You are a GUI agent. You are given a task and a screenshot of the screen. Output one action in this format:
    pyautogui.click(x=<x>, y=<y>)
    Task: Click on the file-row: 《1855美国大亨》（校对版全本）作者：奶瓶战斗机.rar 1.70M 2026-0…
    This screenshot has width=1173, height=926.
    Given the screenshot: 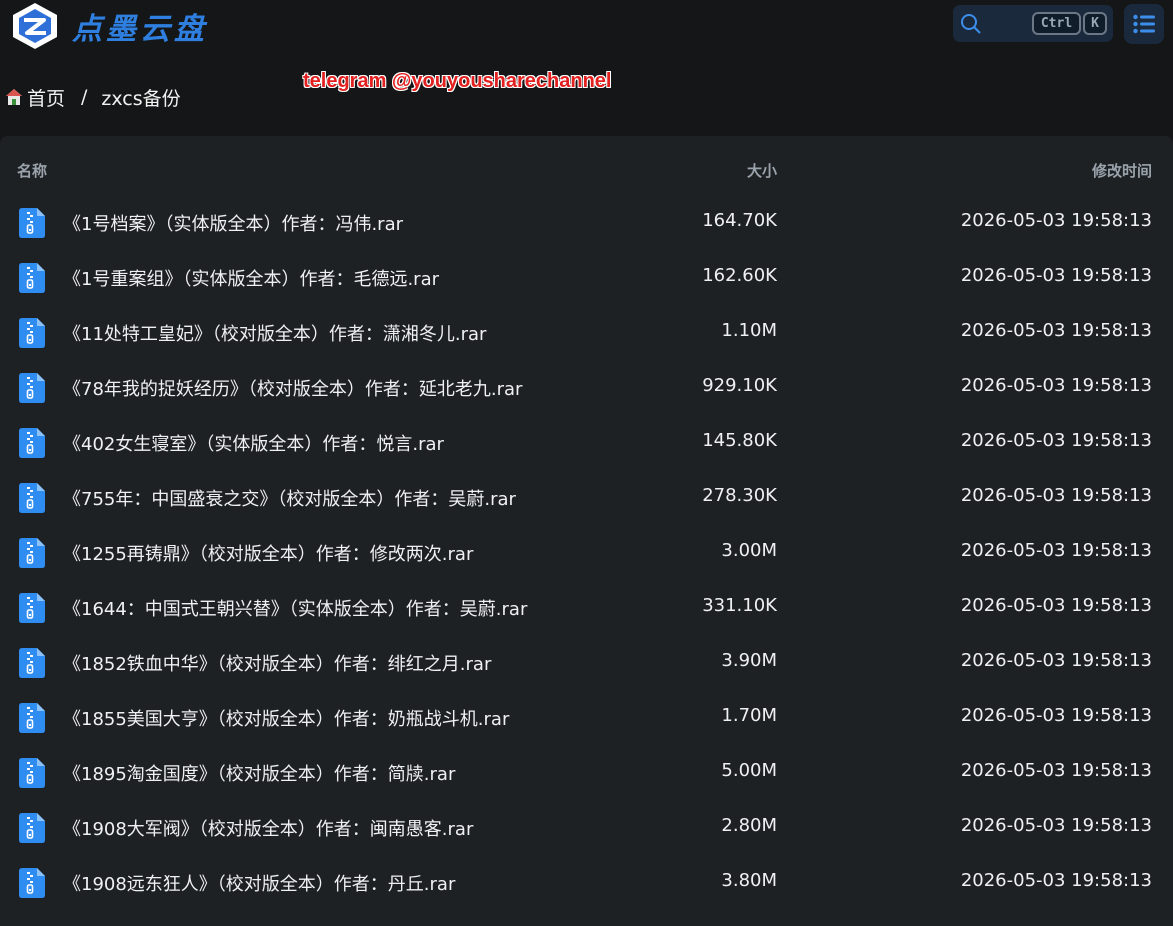 What is the action you would take?
    pyautogui.click(x=586, y=717)
    